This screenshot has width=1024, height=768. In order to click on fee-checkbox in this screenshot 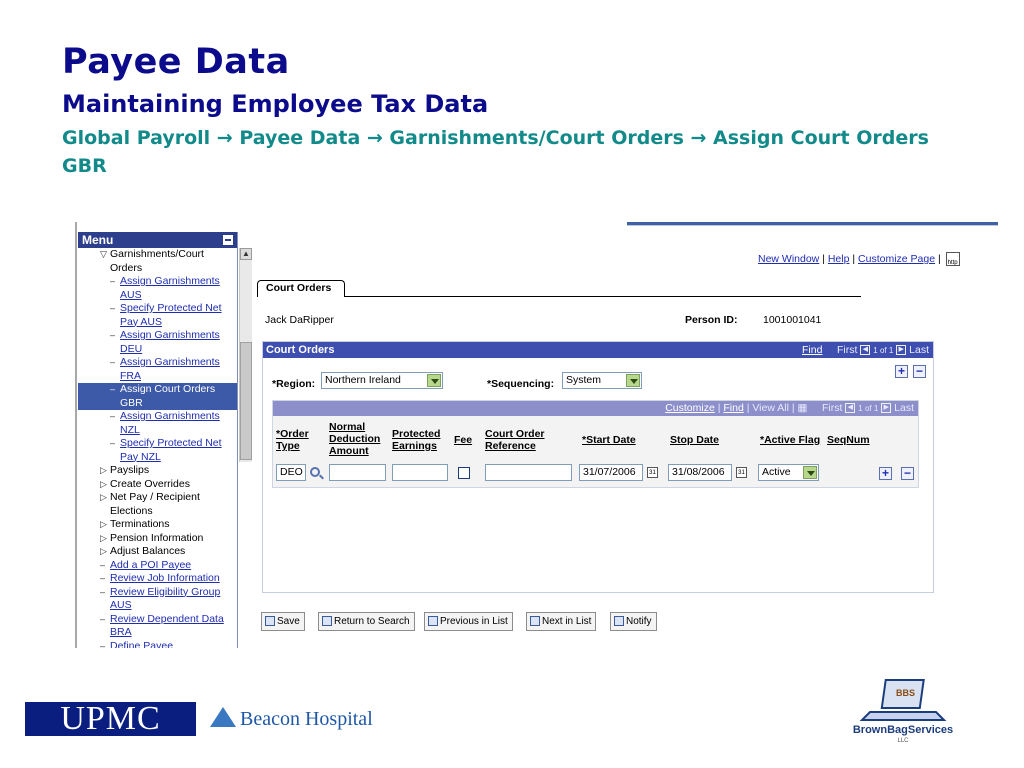, I will do `click(464, 473)`.